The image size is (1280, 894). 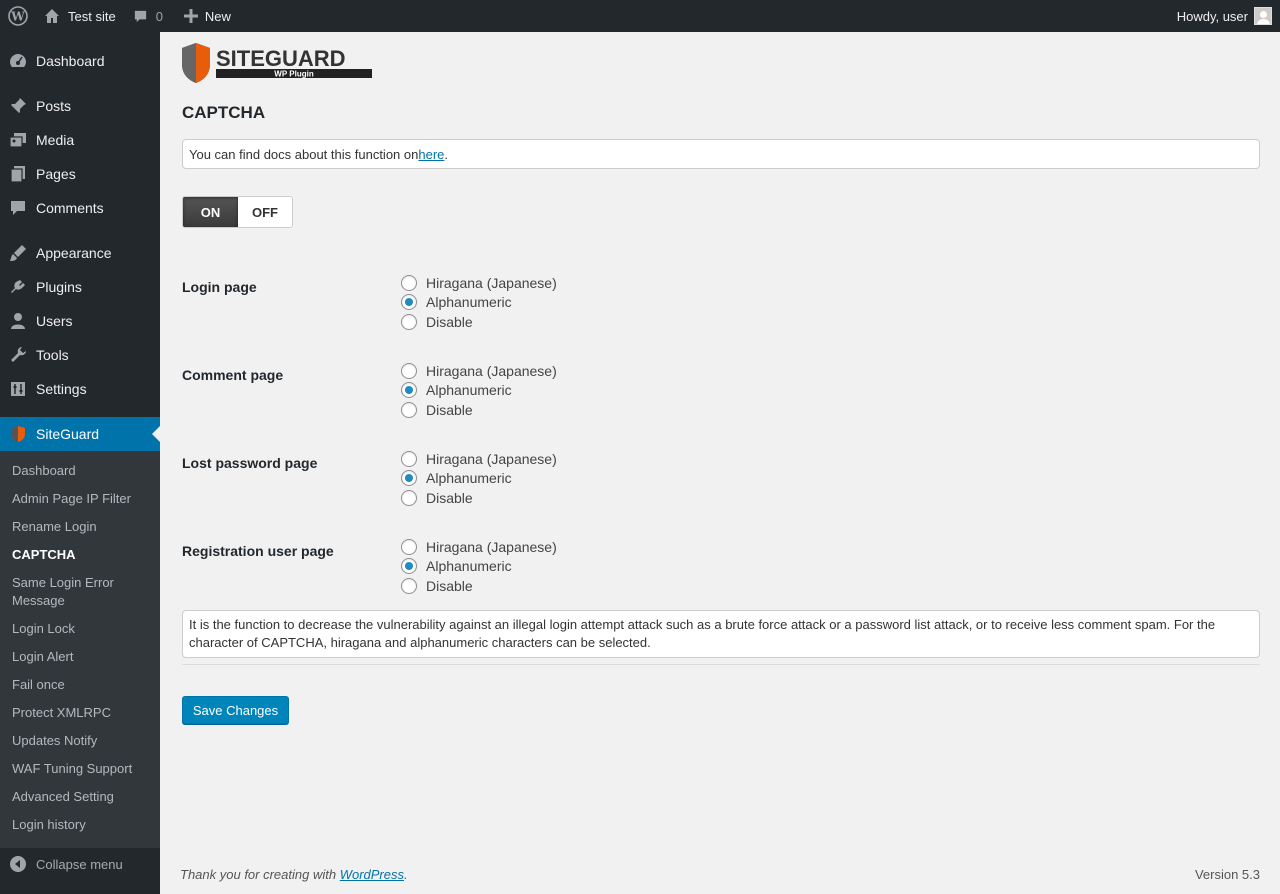 I want to click on my-account-link: Howdy, user, so click(x=1225, y=16).